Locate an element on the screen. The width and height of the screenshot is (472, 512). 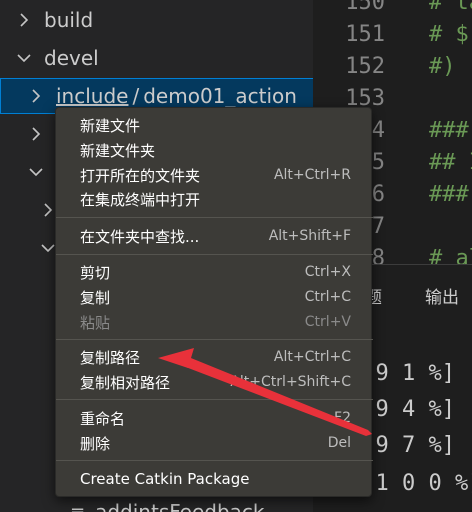
menu-item-copy-path: 复制路径 Alt+Ctrl+C is located at coordinates (214, 357).